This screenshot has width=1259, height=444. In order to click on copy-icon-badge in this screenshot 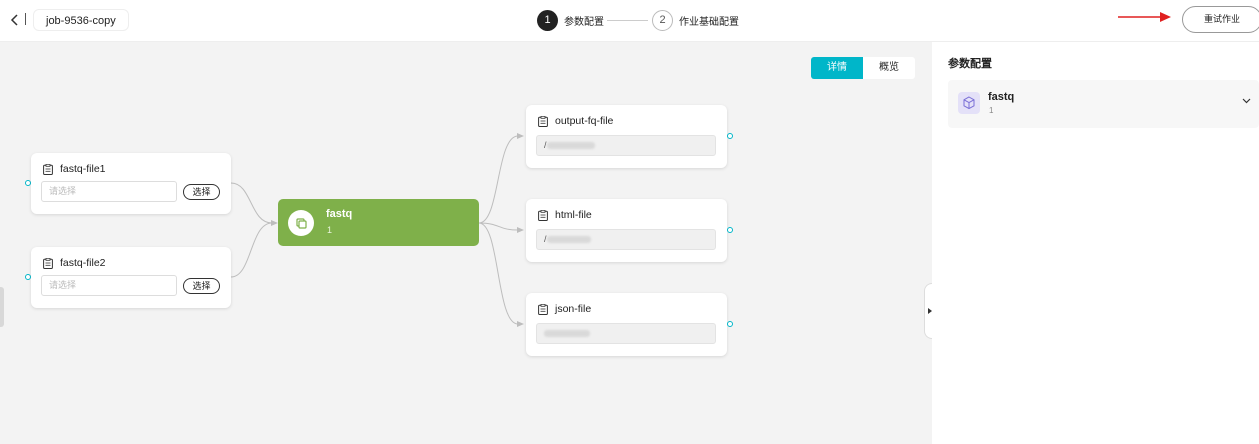, I will do `click(301, 223)`.